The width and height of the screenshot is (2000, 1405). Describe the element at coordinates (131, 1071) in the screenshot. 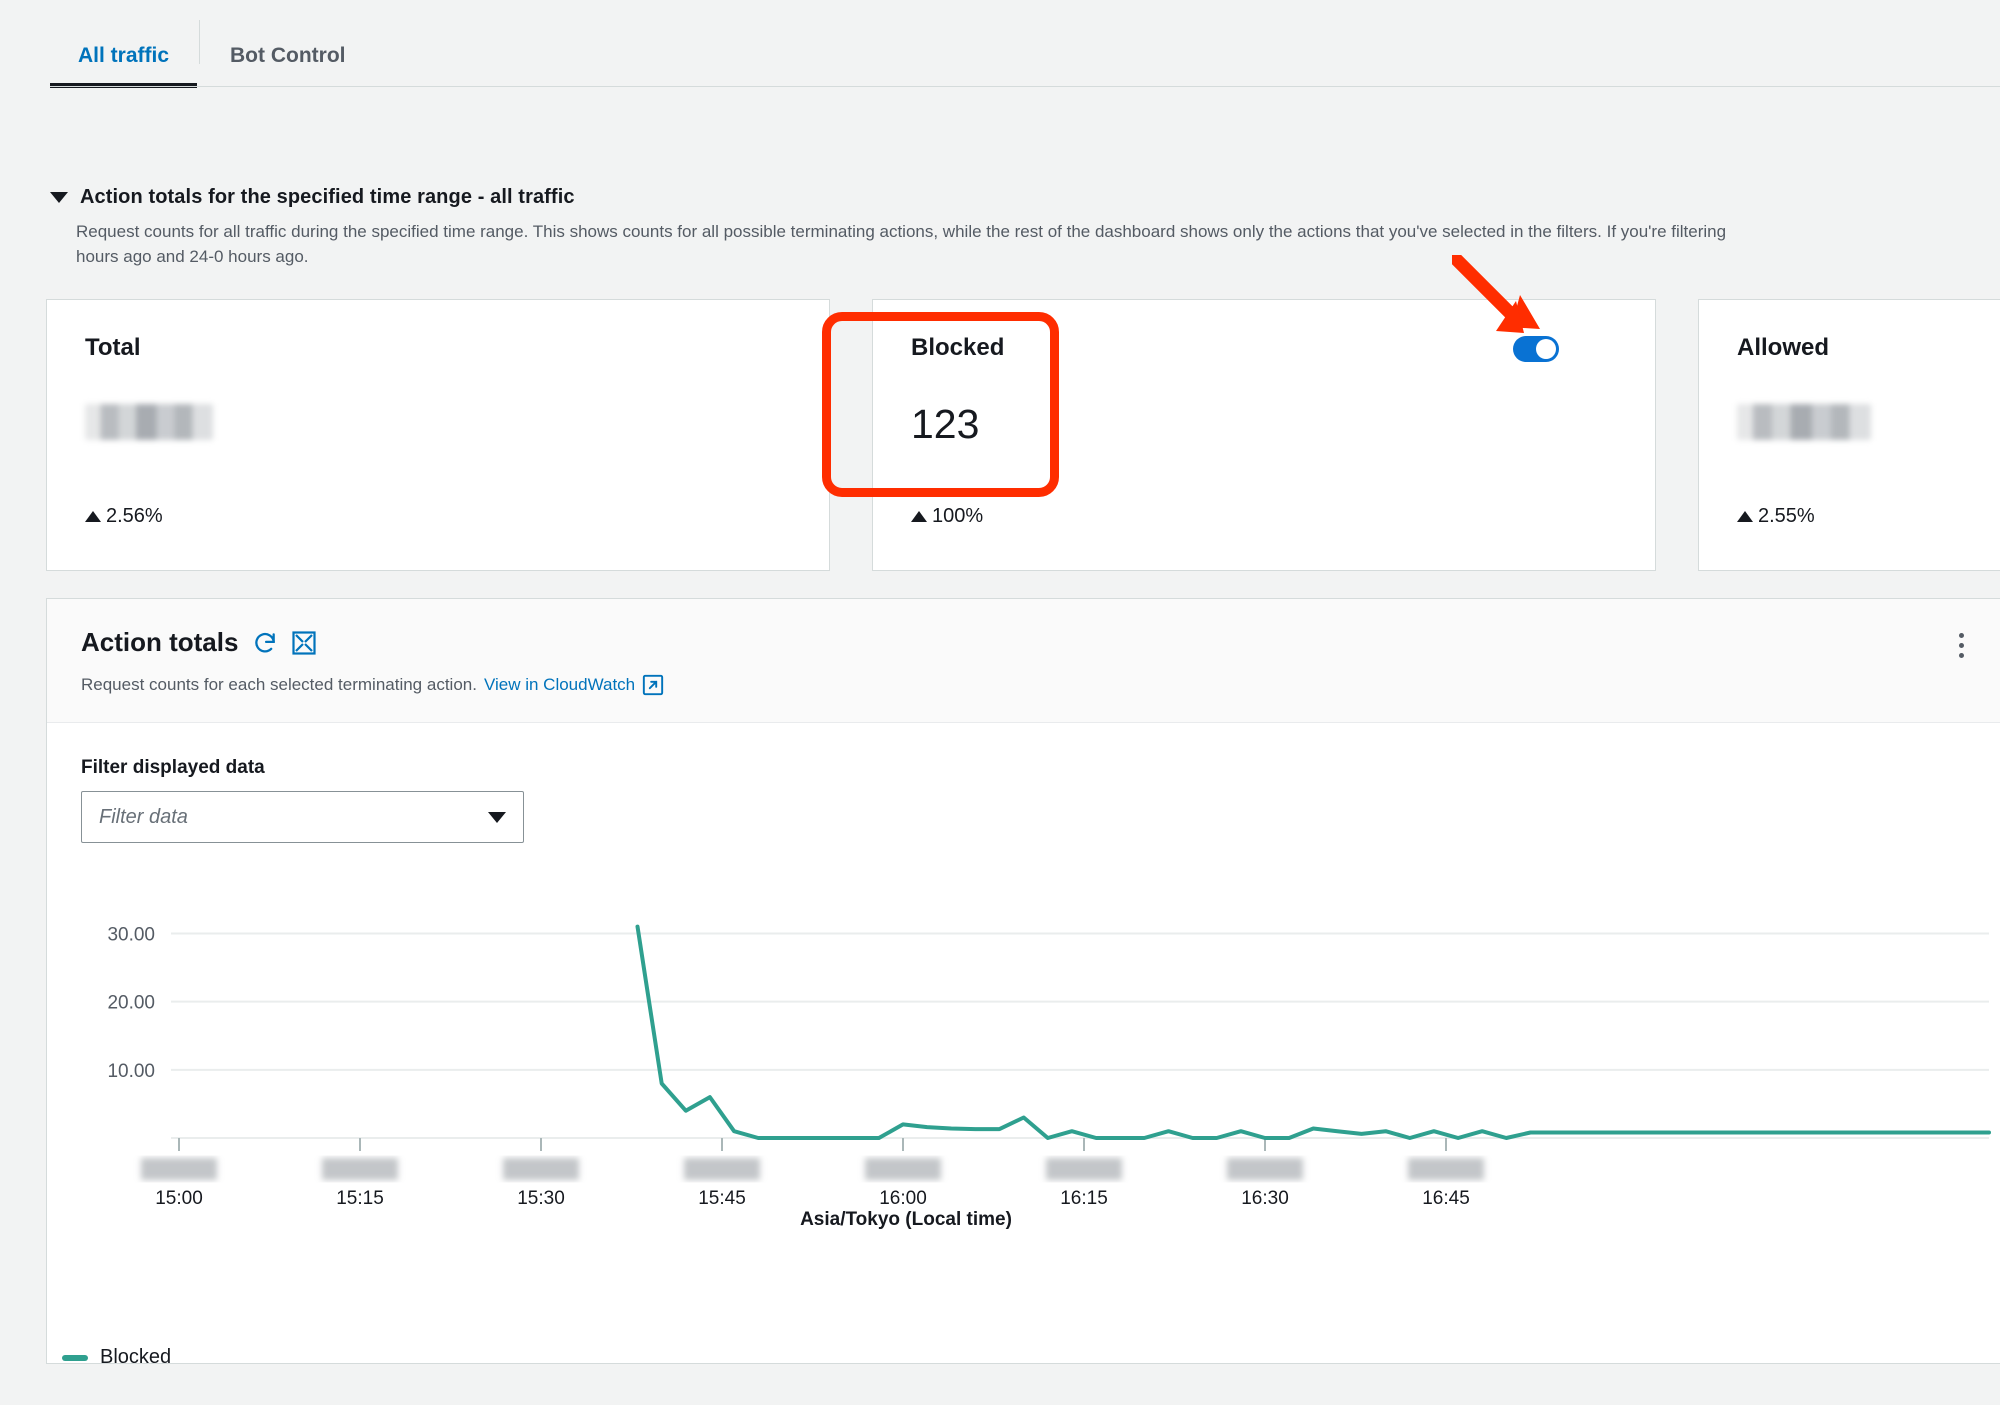

I see `svg-text: 10.00` at that location.